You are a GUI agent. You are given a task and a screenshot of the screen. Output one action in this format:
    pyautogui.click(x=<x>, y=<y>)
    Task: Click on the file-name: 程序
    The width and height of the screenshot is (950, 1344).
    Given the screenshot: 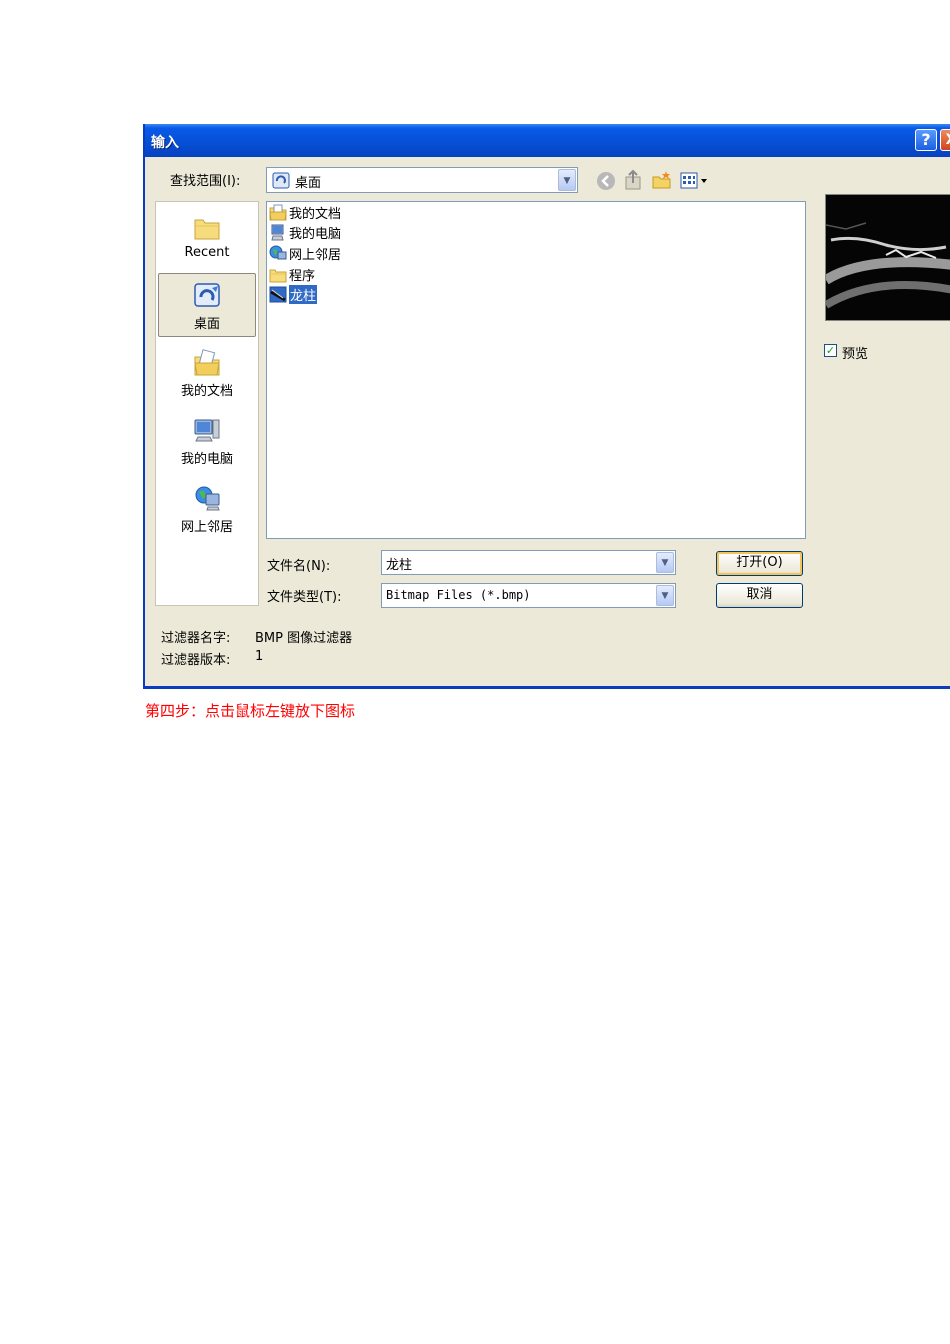 What is the action you would take?
    pyautogui.click(x=302, y=276)
    